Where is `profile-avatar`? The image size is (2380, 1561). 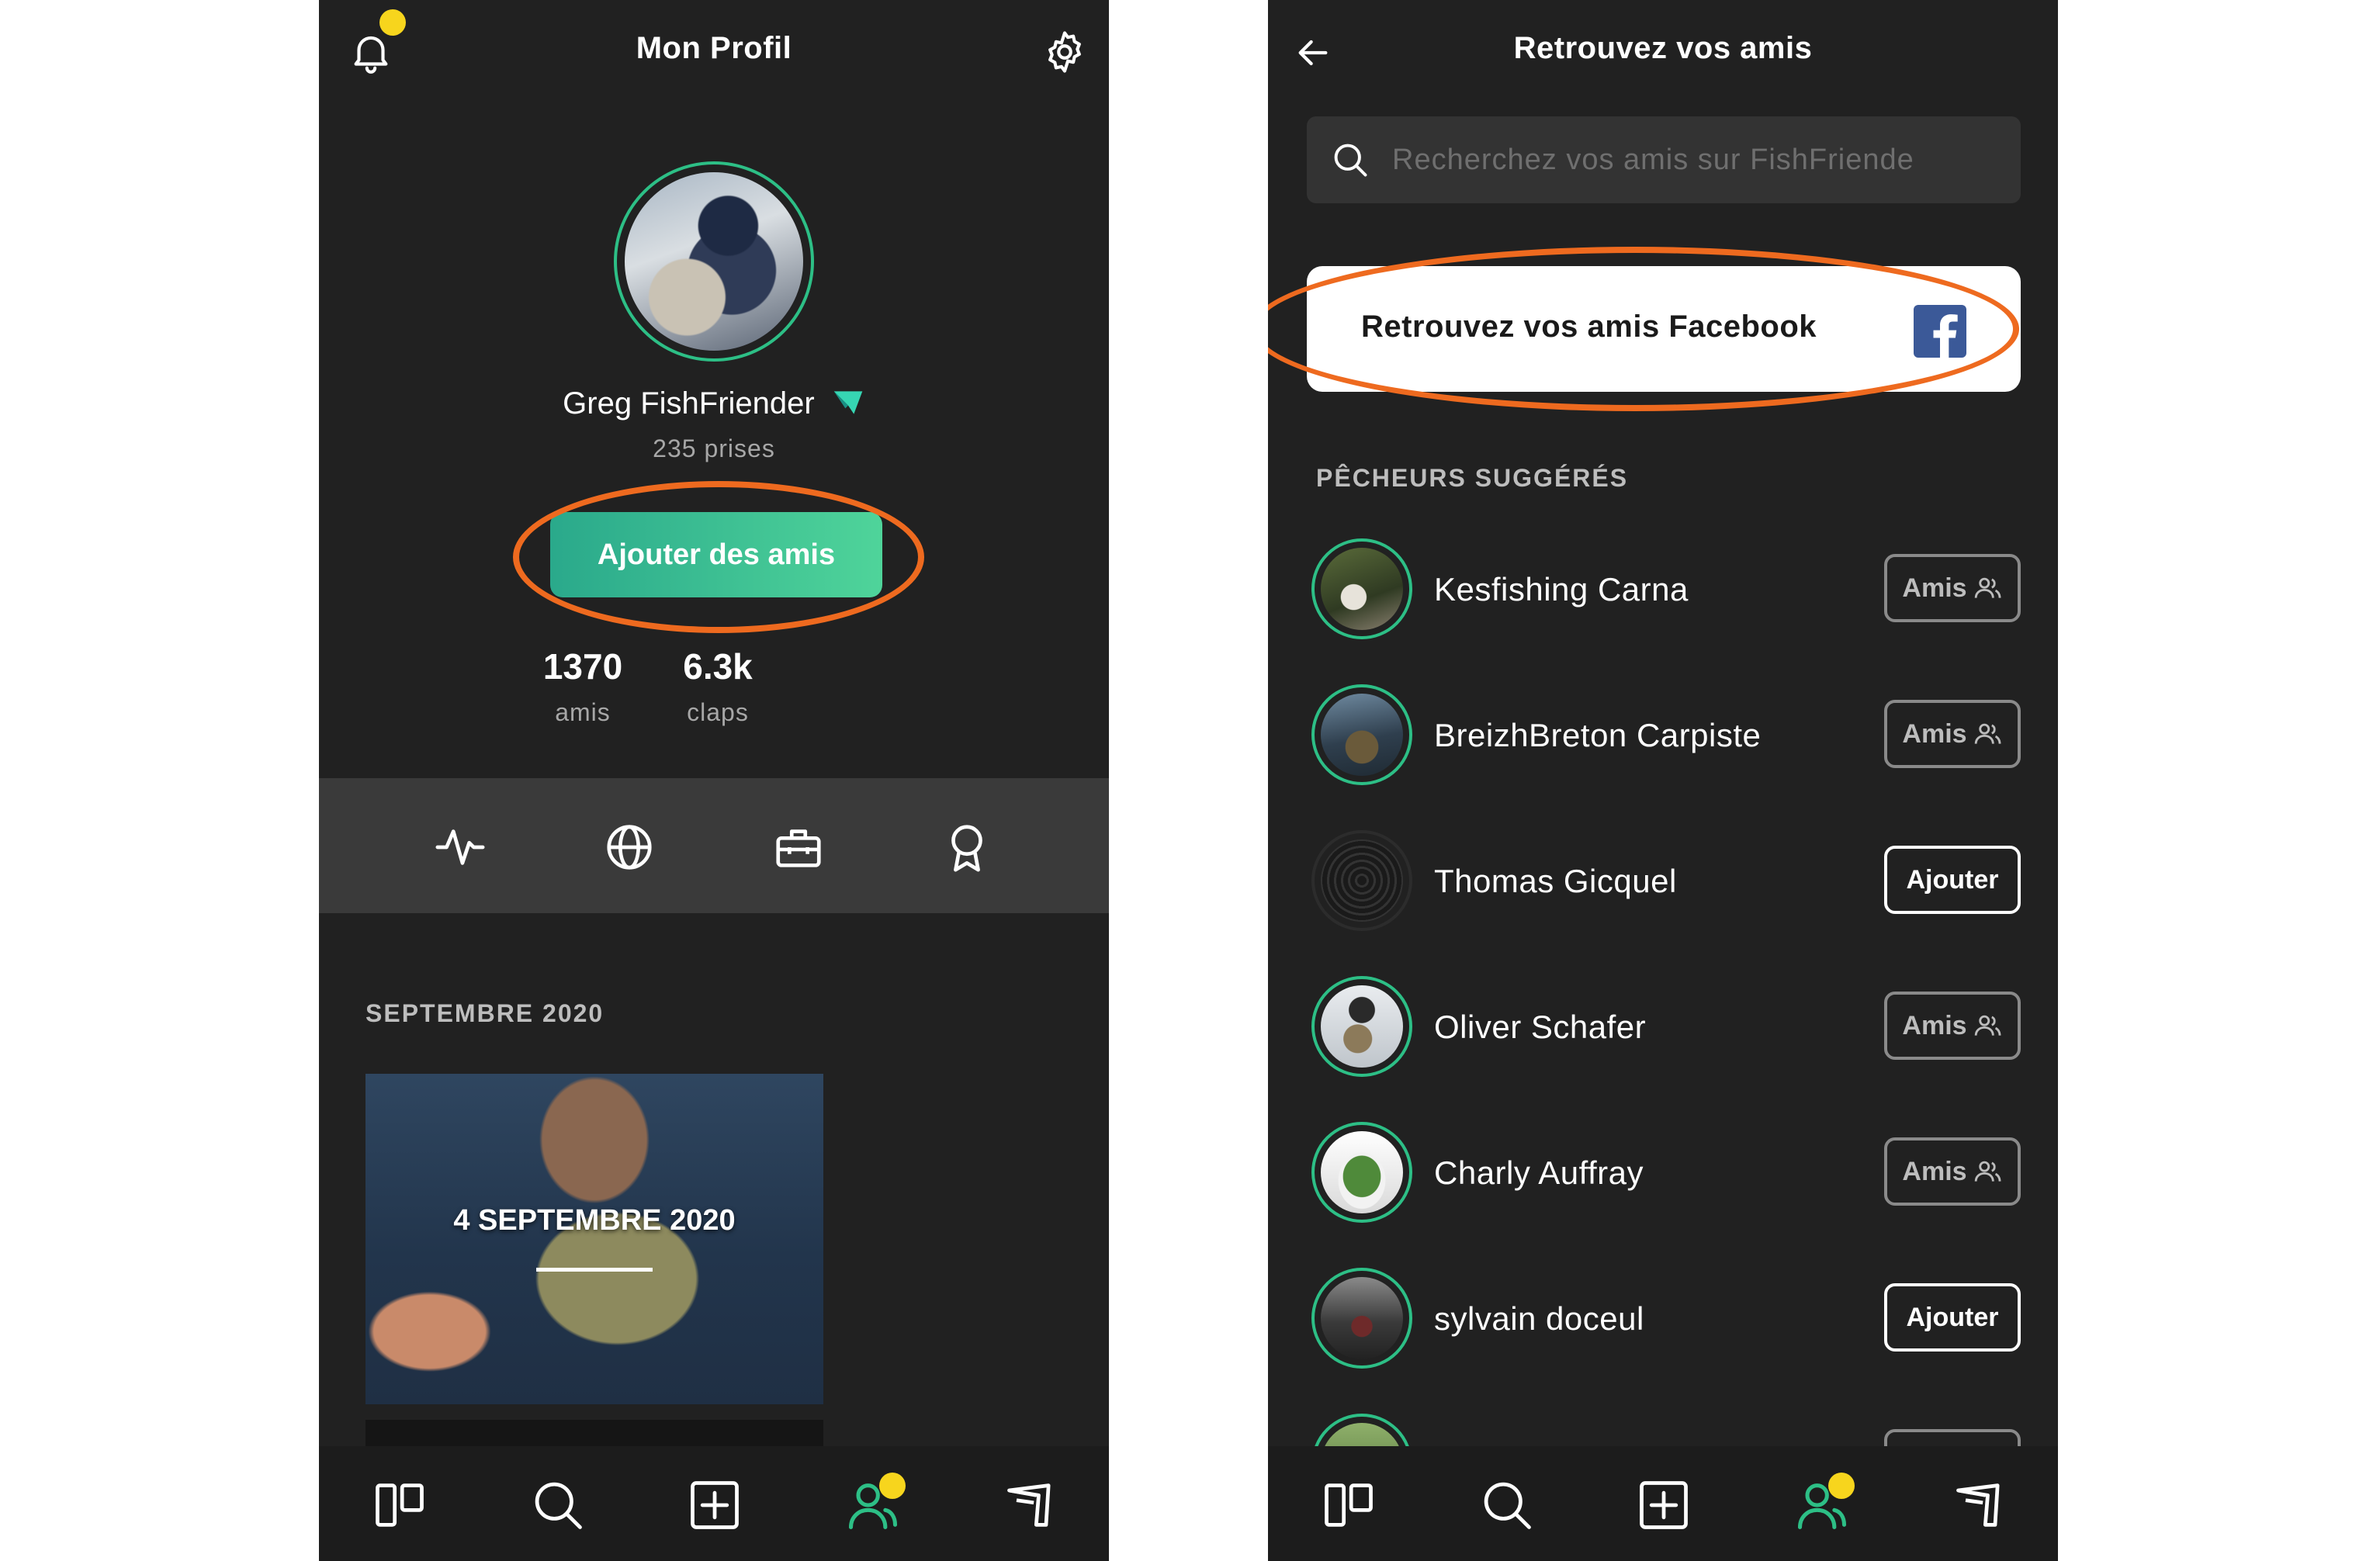
profile-avatar is located at coordinates (714, 261).